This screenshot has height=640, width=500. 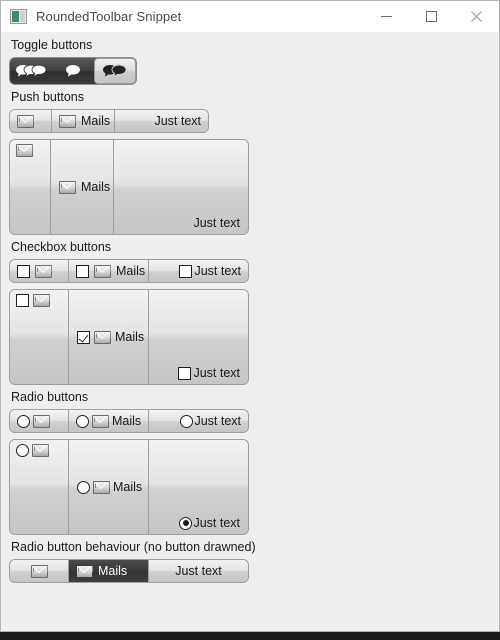 I want to click on push-big-just-text: Just text, so click(x=180, y=187).